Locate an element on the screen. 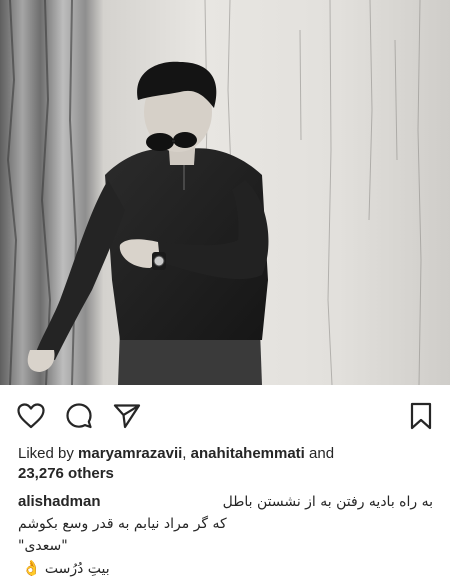  caption-line-3: "سعدی" is located at coordinates (225, 546).